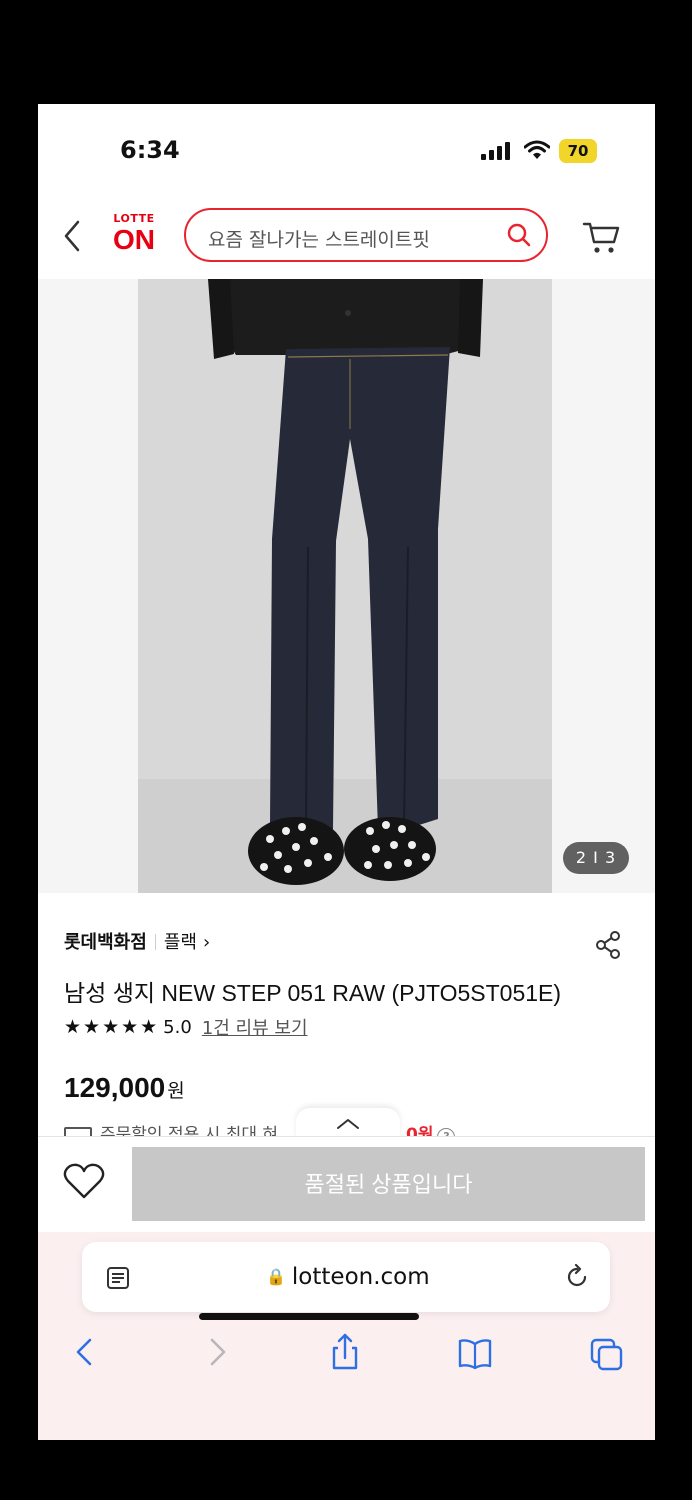 This screenshot has height=1500, width=692. What do you see at coordinates (276, 1276) in the screenshot?
I see `lock-icon: 🔒` at bounding box center [276, 1276].